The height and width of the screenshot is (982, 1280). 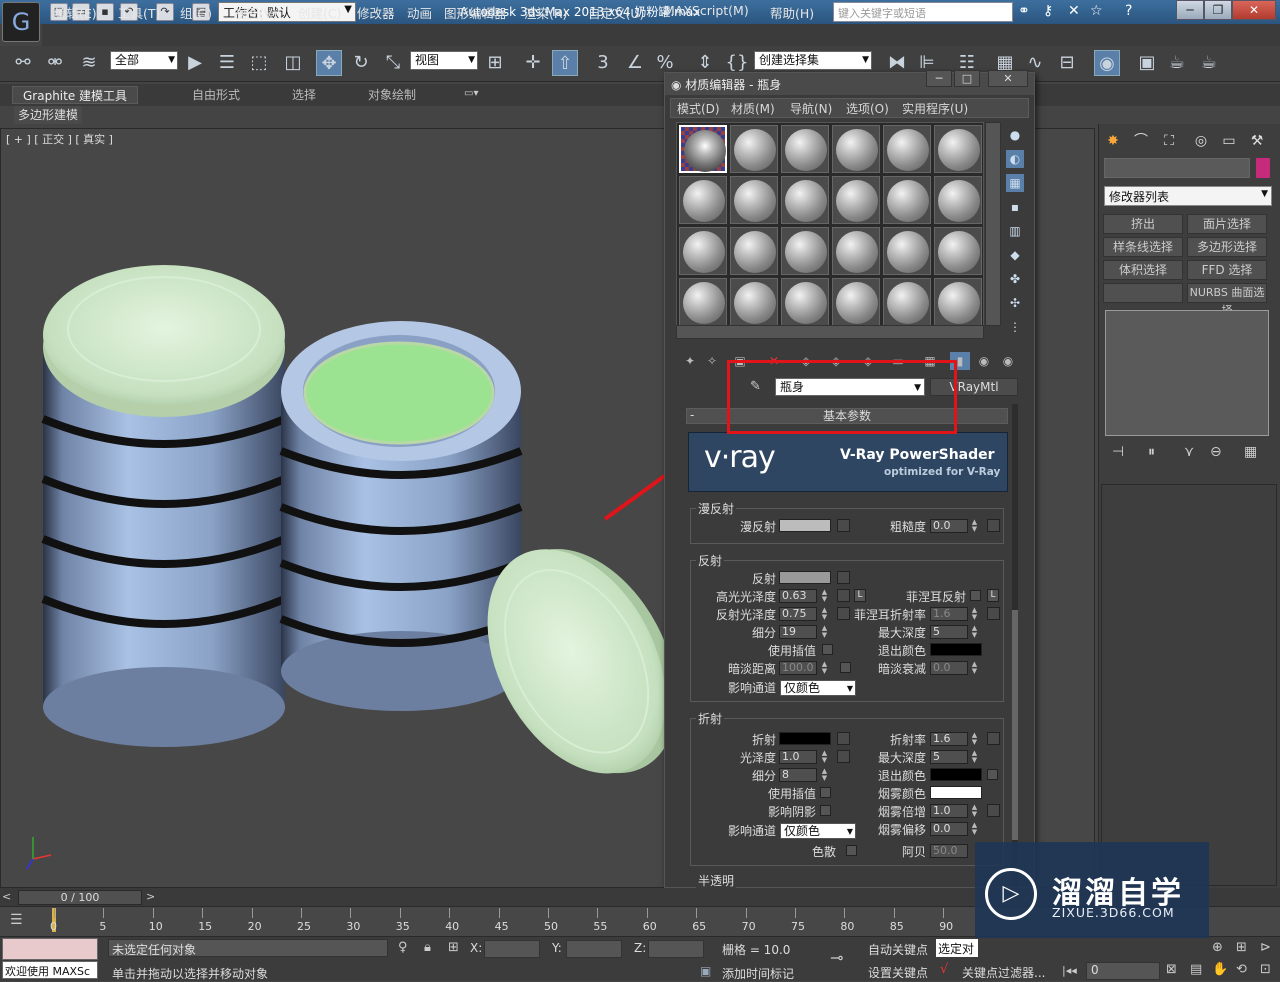 I want to click on rotate-icon: ↻, so click(x=361, y=63).